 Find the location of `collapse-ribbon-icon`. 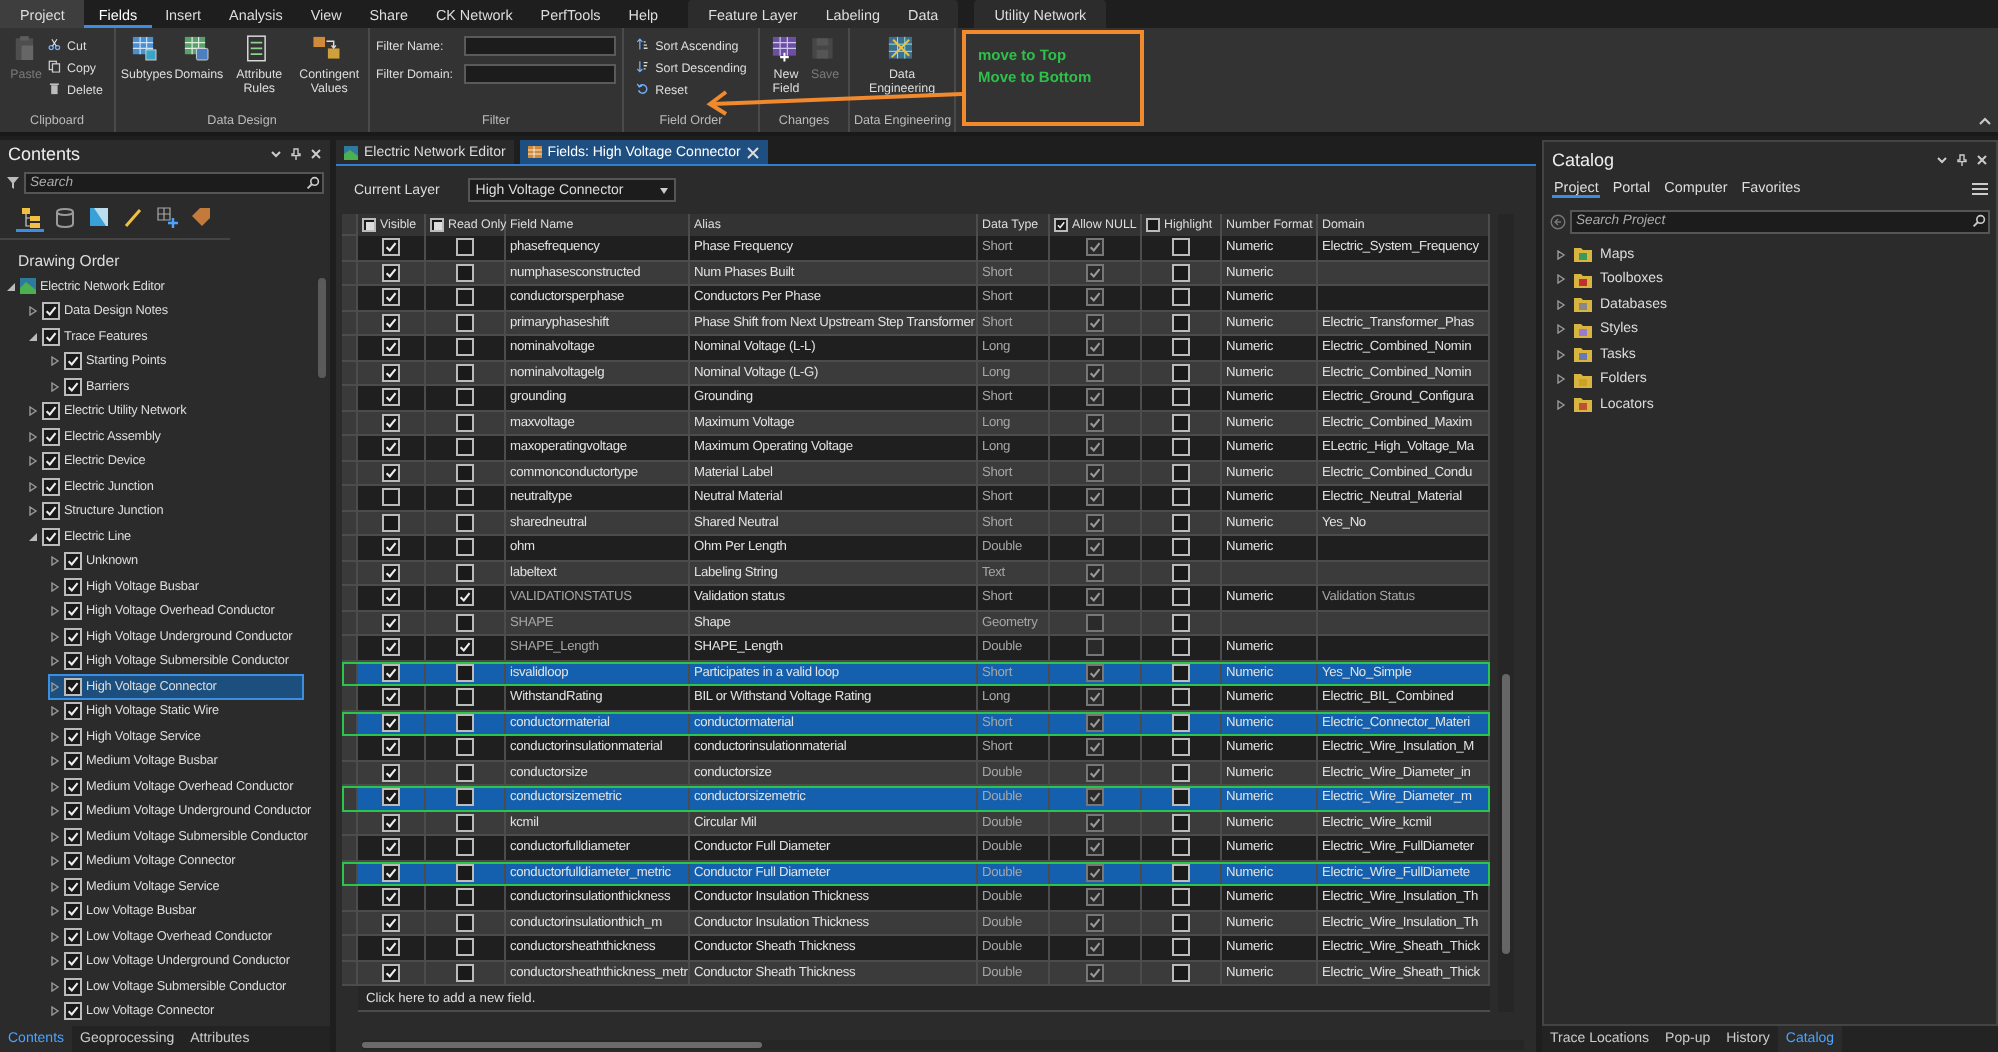

collapse-ribbon-icon is located at coordinates (1985, 121).